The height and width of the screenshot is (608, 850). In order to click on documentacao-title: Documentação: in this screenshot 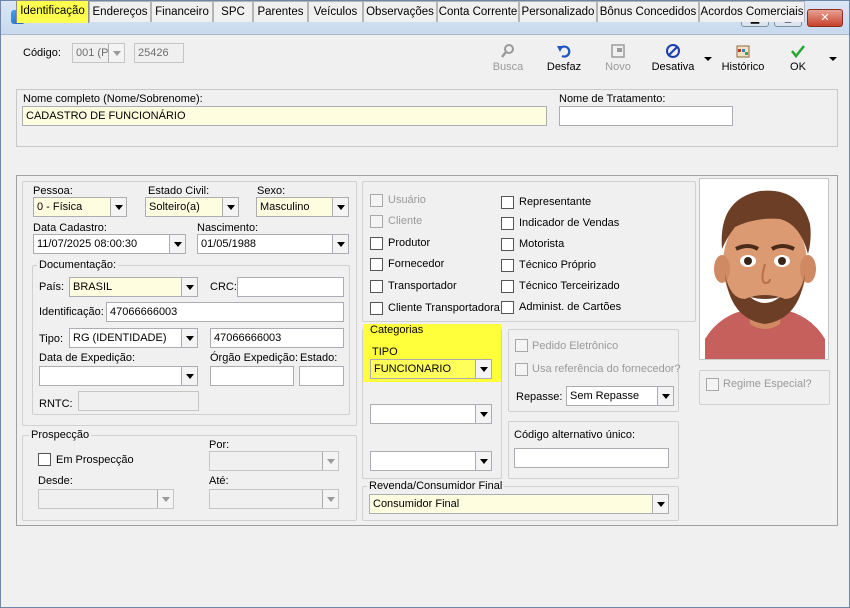, I will do `click(78, 265)`.